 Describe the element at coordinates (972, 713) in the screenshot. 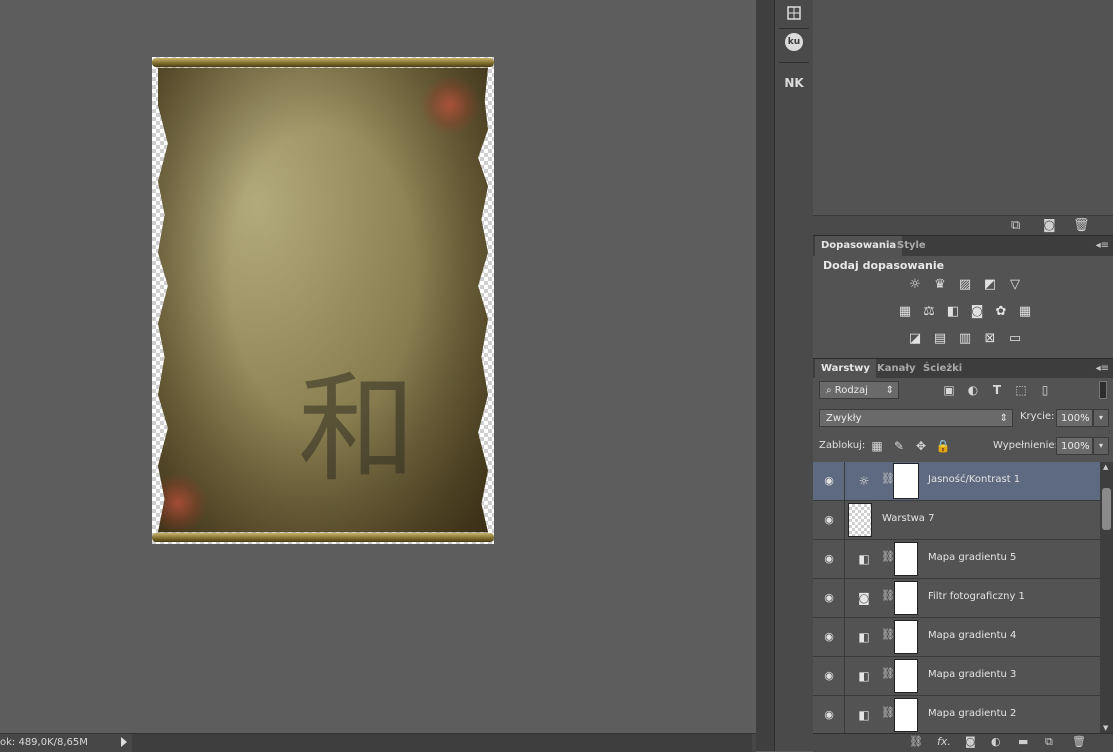

I see `layer-name: Mapa gradientu 2` at that location.